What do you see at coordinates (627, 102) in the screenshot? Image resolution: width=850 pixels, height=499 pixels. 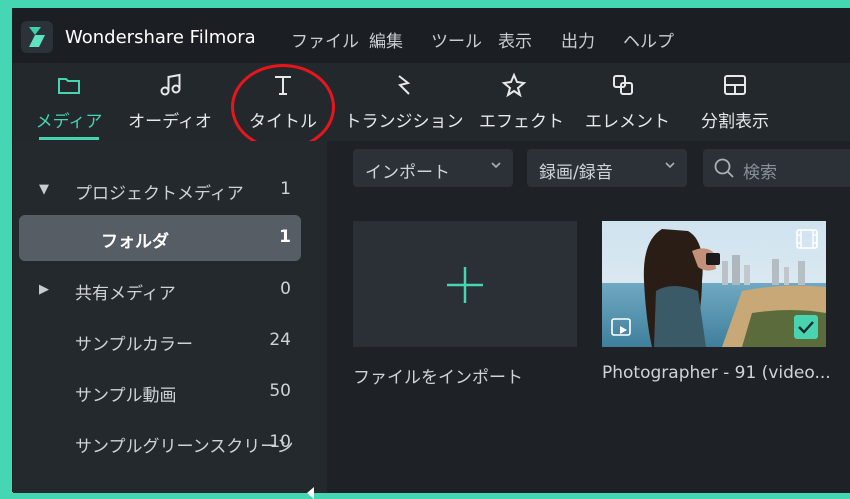 I see `tab-elements: エレメント` at bounding box center [627, 102].